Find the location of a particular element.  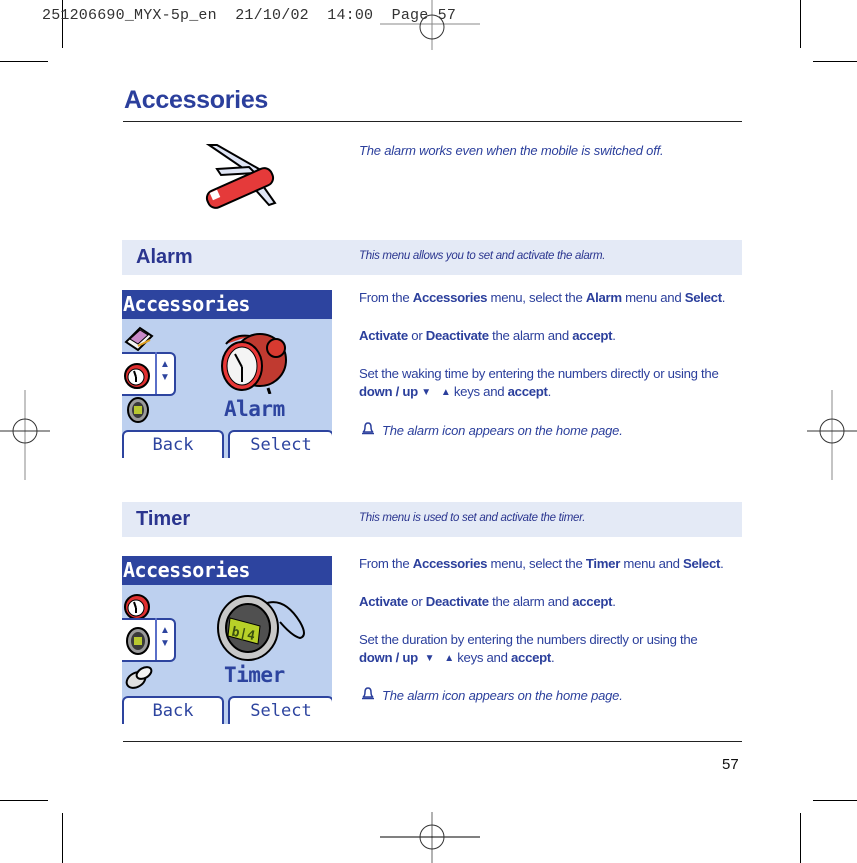

phone-screen-alarm: Accessories ▲ ▼ Alarm Back Select is located at coordinates (227, 374).